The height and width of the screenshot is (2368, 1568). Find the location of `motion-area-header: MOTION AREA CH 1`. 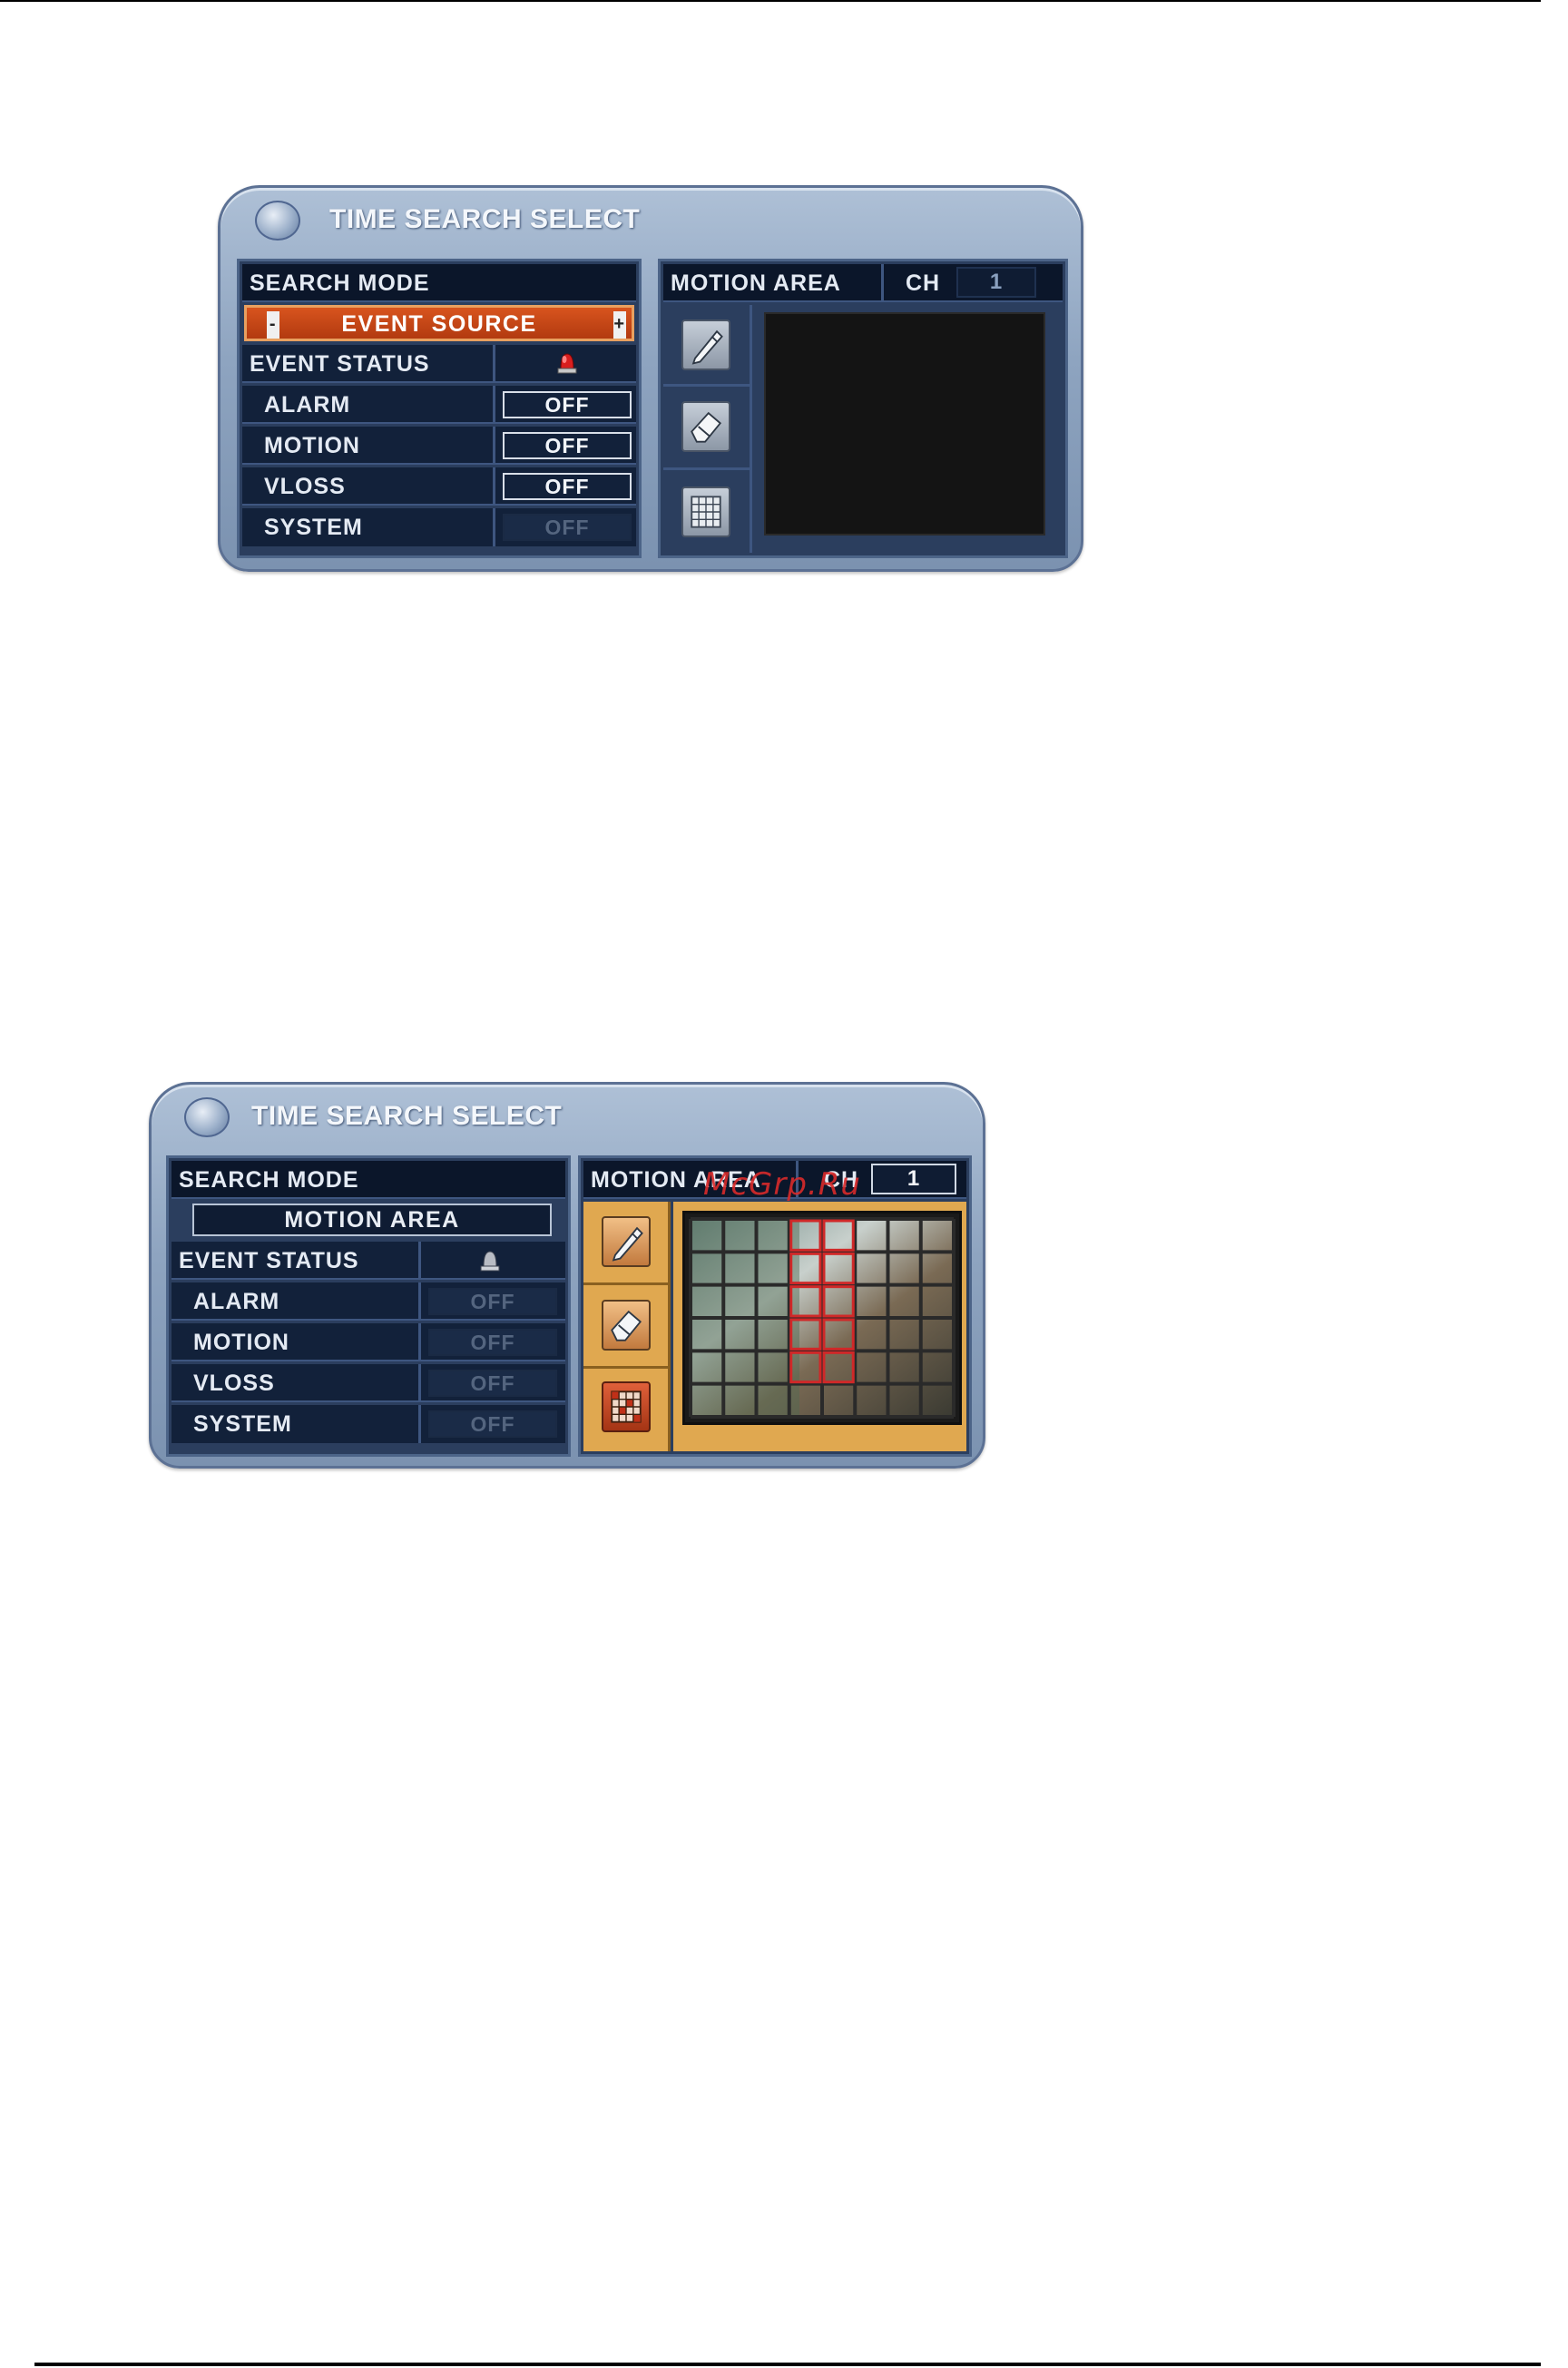

motion-area-header: MOTION AREA CH 1 is located at coordinates (863, 283).